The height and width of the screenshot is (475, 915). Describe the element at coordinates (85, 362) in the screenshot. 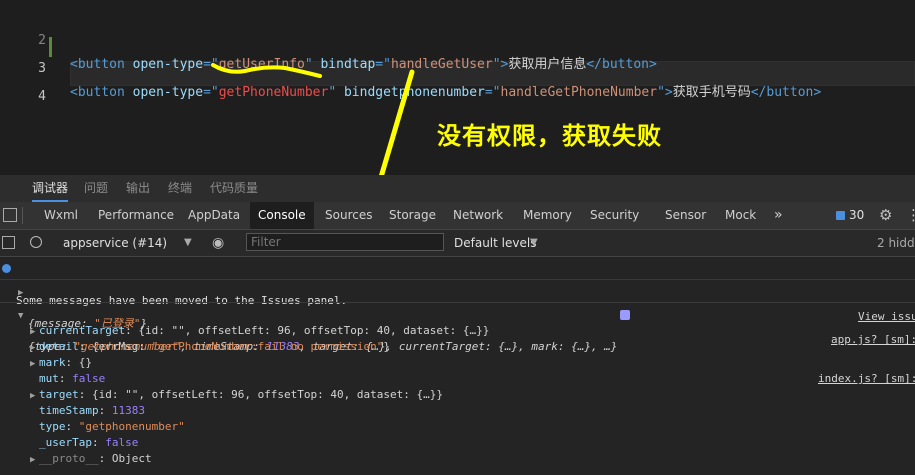

I see `property-value: {}` at that location.